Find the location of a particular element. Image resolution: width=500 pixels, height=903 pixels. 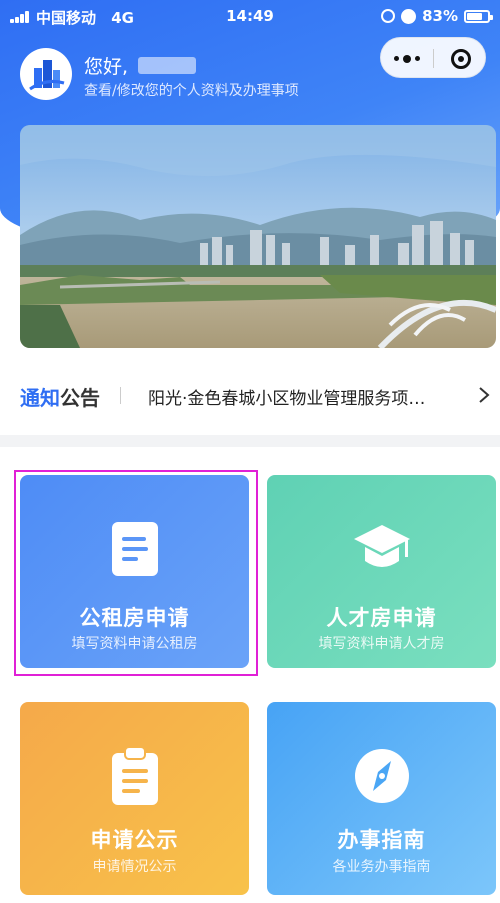

status-bar: 中国移动 4G 14:49 83% is located at coordinates (250, 17).